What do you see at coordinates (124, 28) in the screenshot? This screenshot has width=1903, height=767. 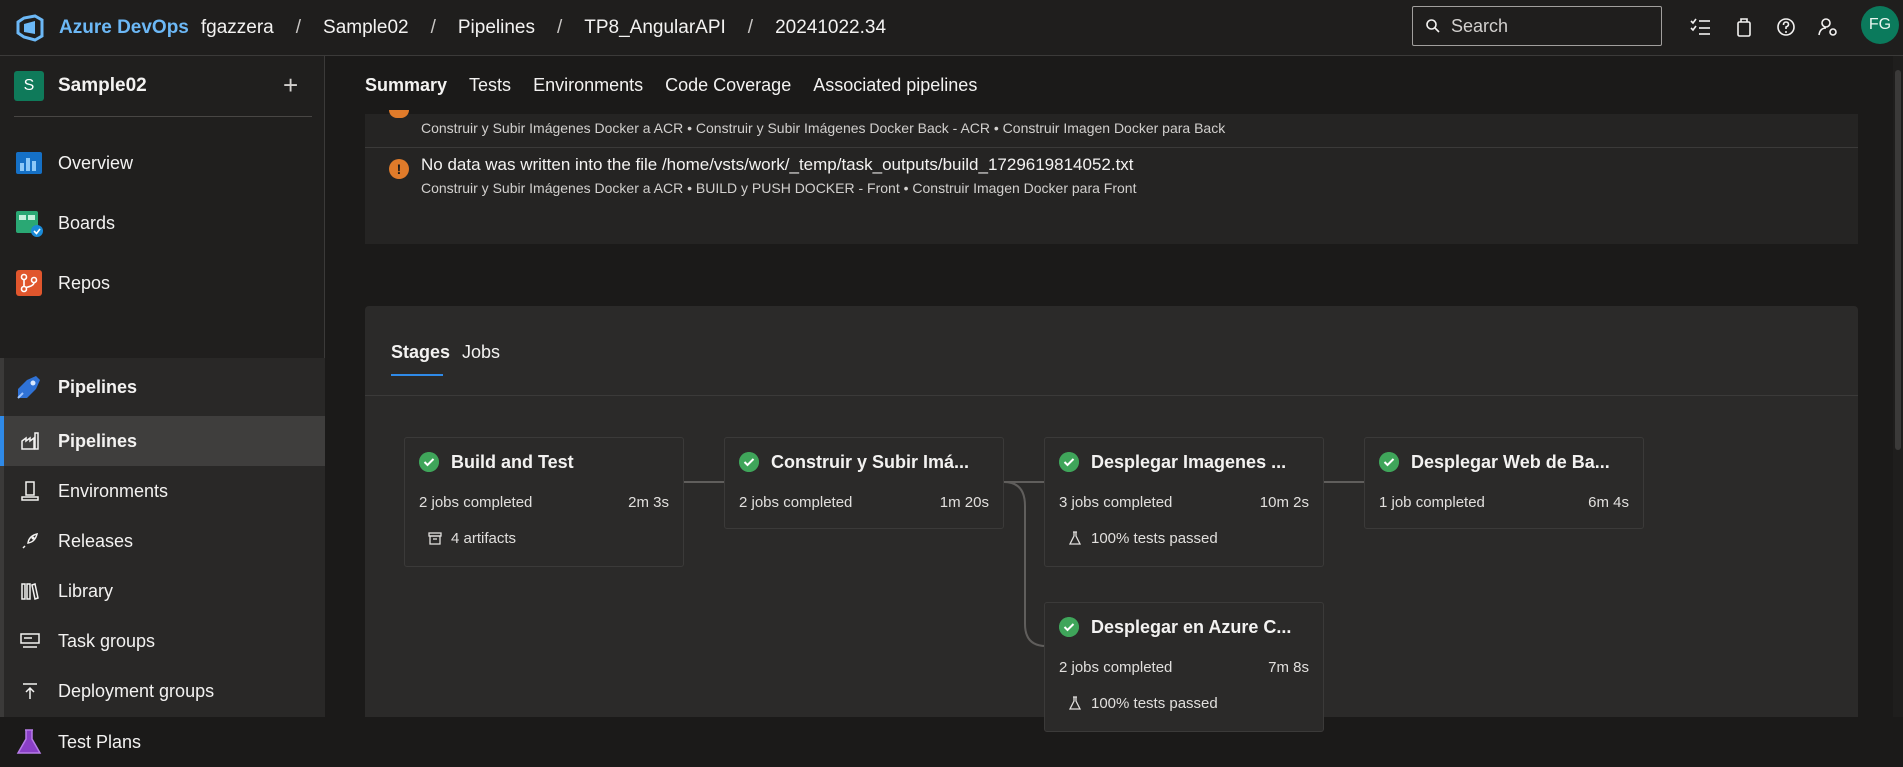 I see `brand-link: Azure DevOps` at bounding box center [124, 28].